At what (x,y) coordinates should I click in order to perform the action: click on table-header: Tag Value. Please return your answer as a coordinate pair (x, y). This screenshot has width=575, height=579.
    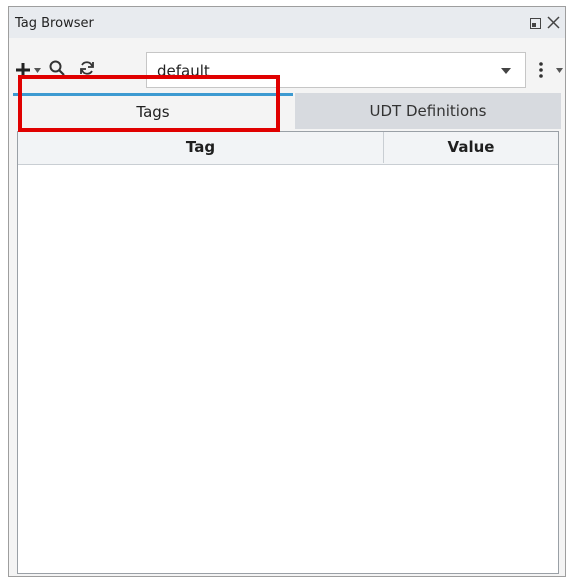
    Looking at the image, I should click on (288, 148).